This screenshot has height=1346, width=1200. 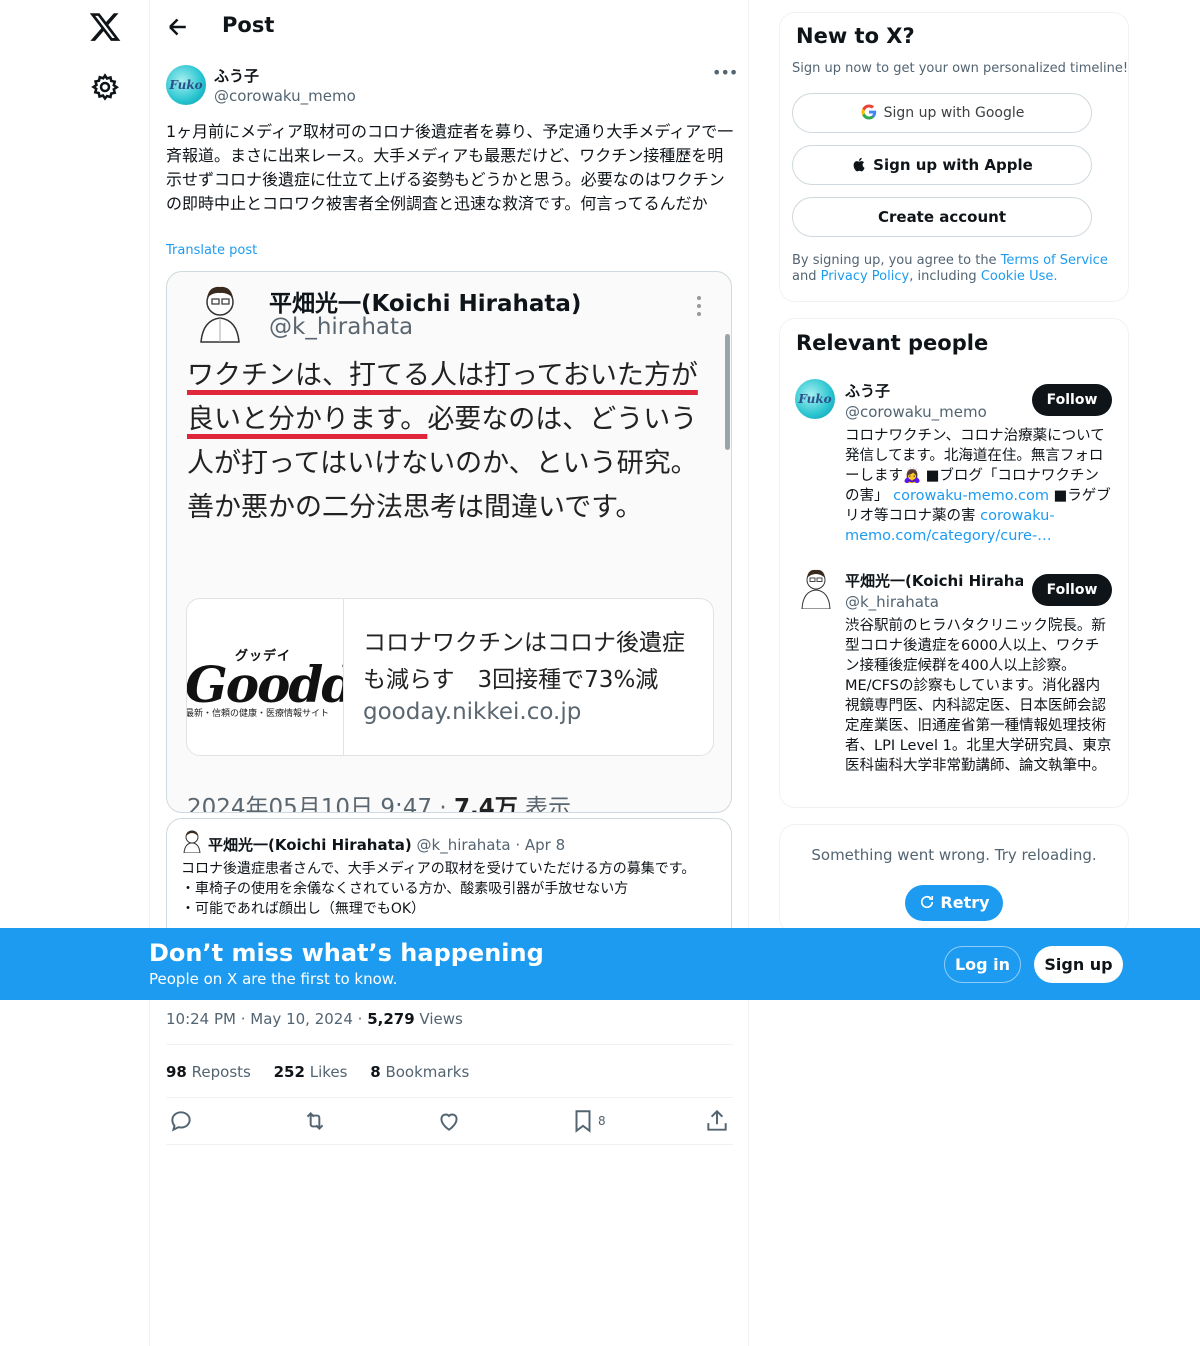 What do you see at coordinates (285, 96) in the screenshot?
I see `author-handle: @corowaku_memo` at bounding box center [285, 96].